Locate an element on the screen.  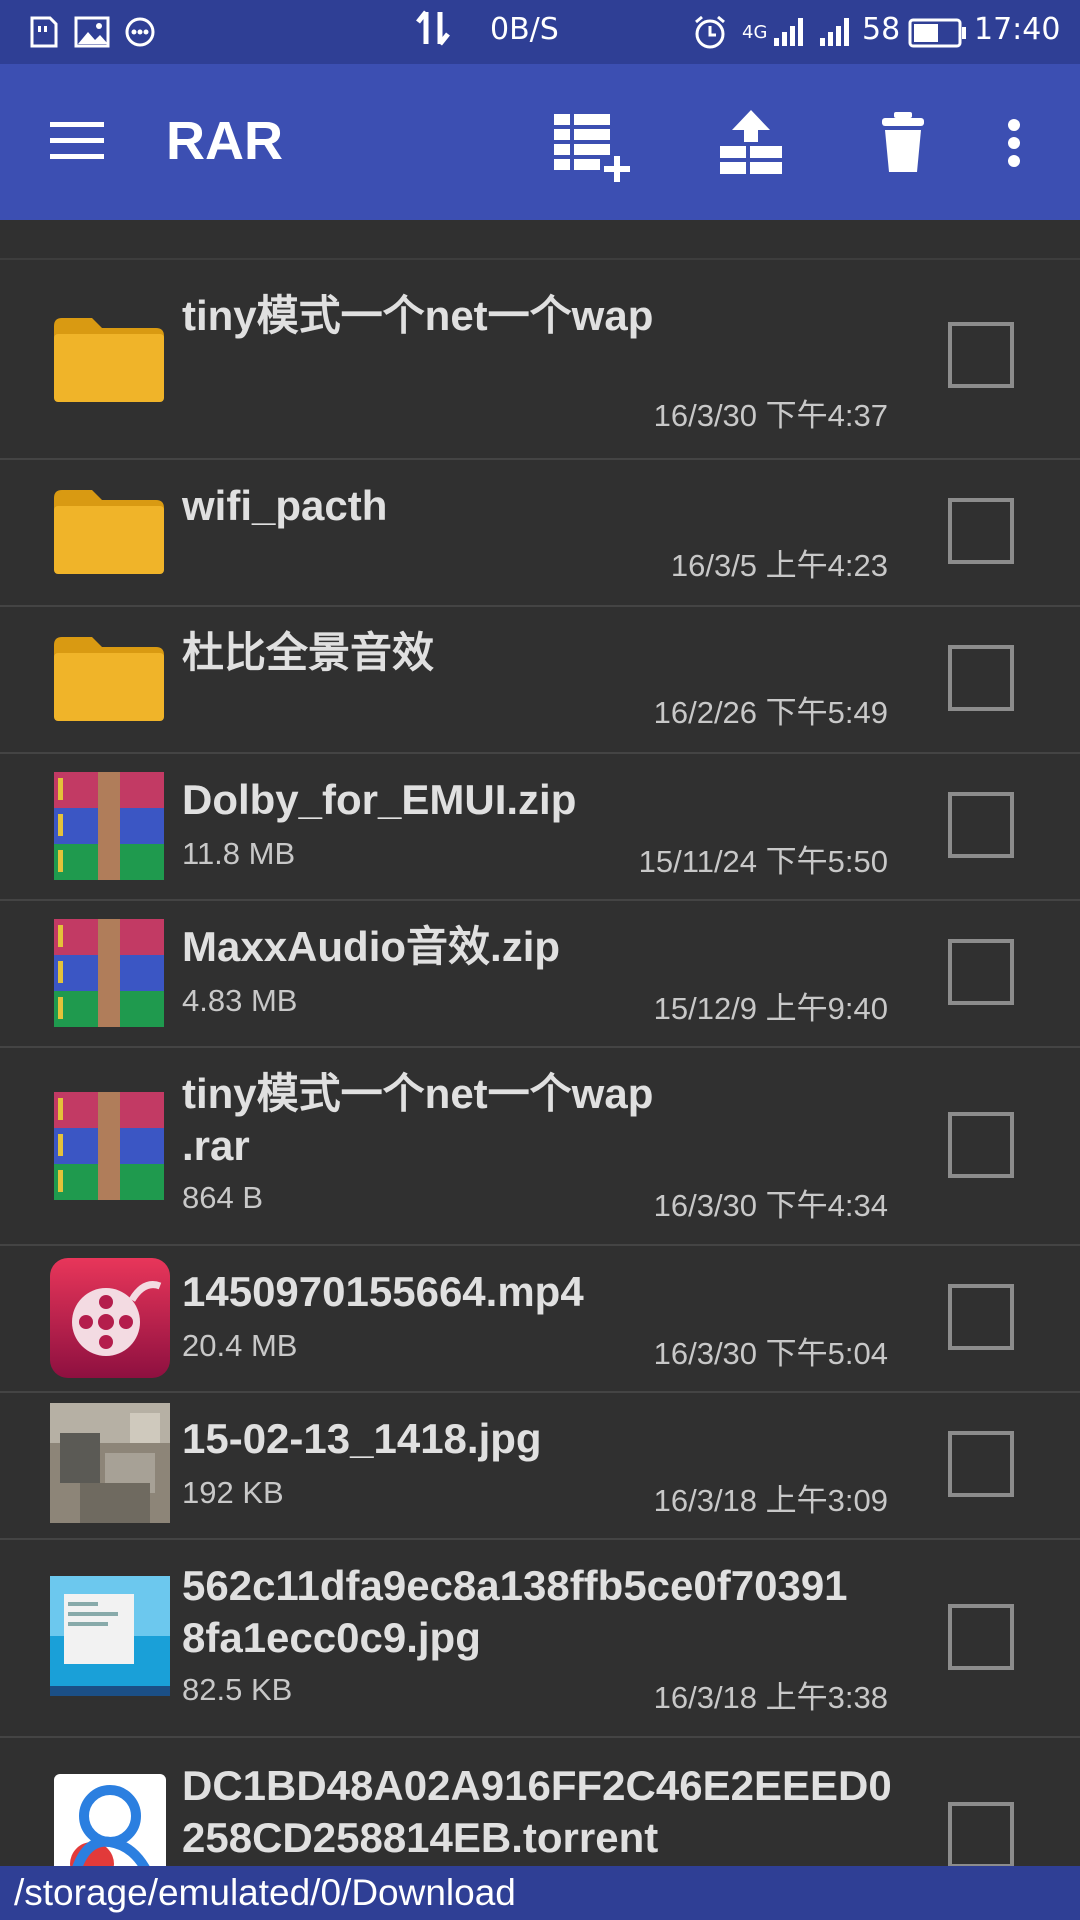
extract-icon is located at coordinates (751, 144).